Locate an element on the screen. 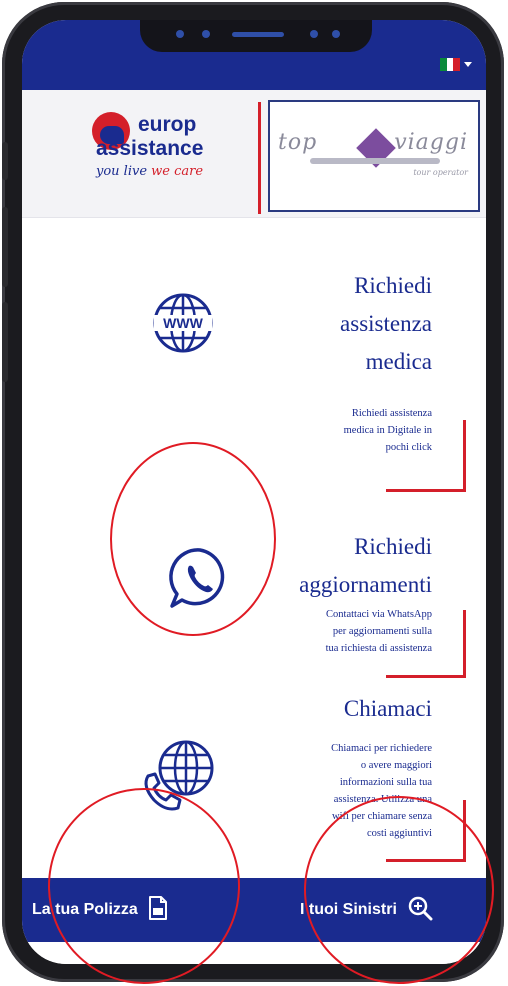 Image resolution: width=508 pixels, height=986 pixels. www-globe-icon: WWW is located at coordinates (183, 325).